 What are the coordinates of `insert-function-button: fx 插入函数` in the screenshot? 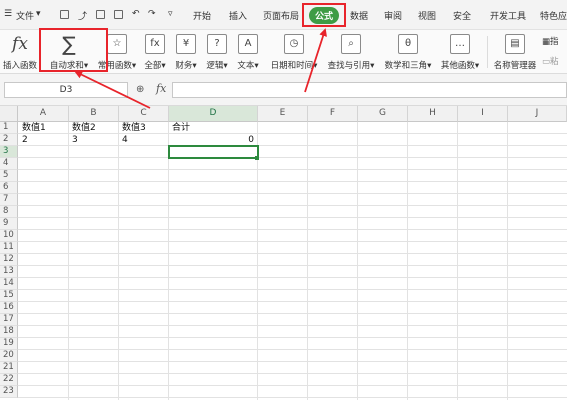 It's located at (20, 52).